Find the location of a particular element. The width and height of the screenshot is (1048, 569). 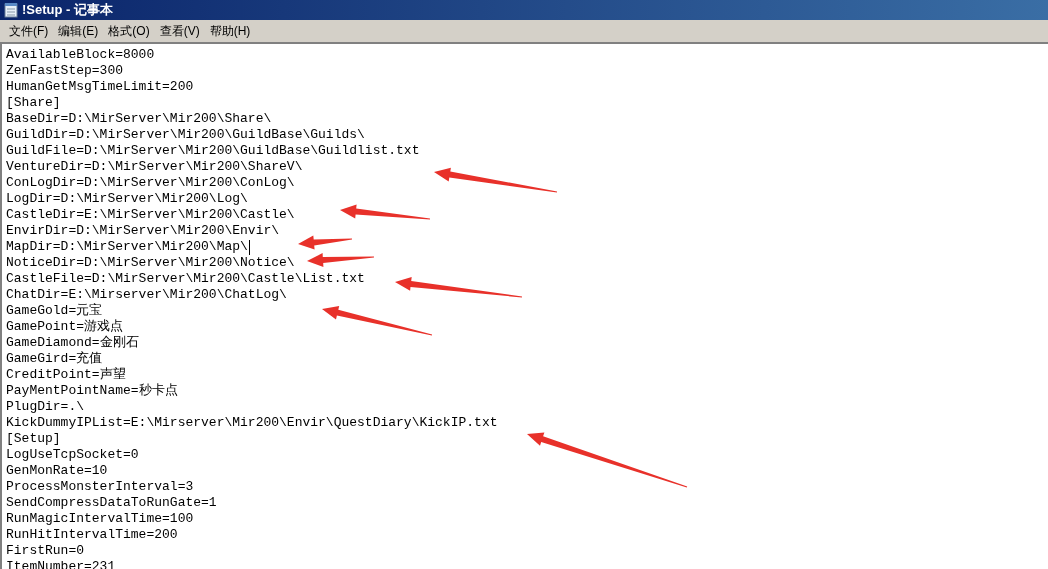

text-line: GameGold=元宝 is located at coordinates (54, 311).